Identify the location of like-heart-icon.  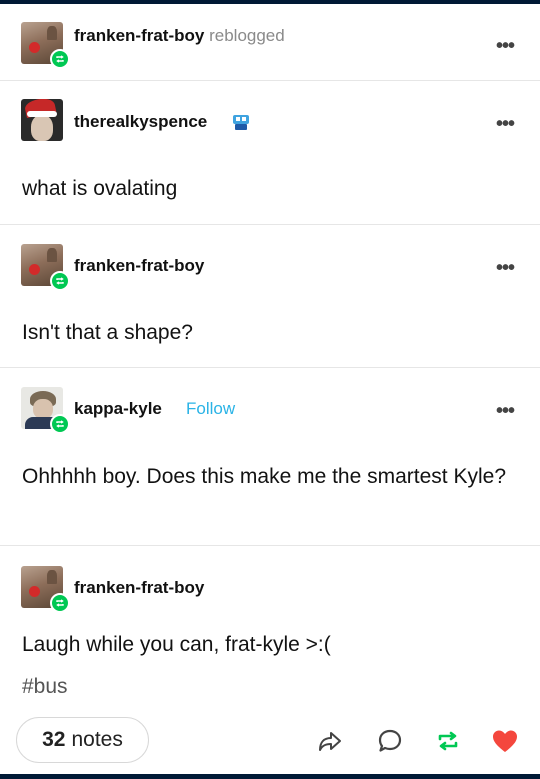
(505, 741).